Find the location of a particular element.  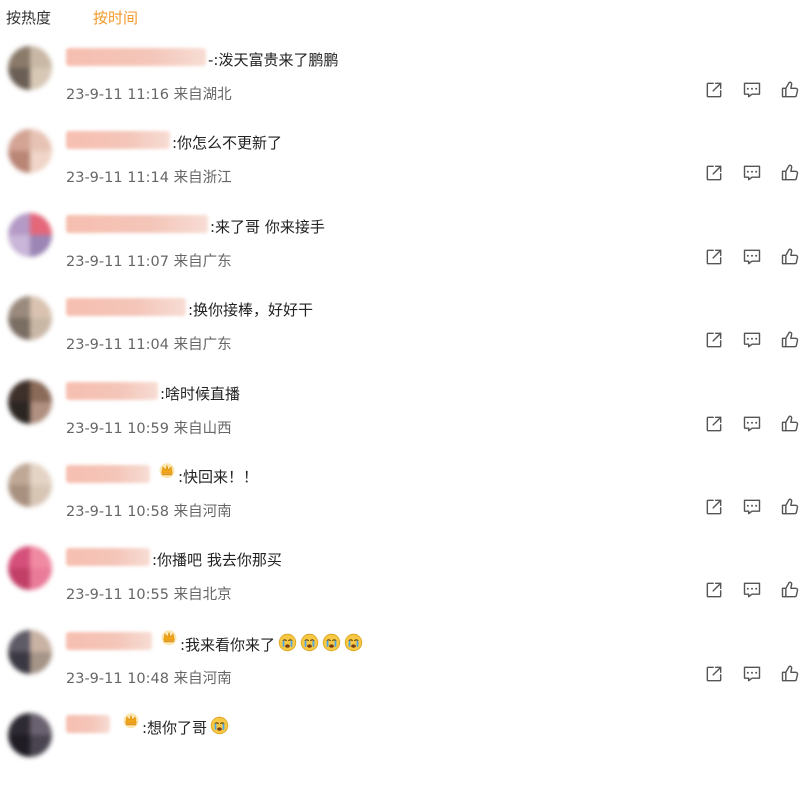

comment-meta: 23-9-11 10:55 来自北京 is located at coordinates (149, 593).